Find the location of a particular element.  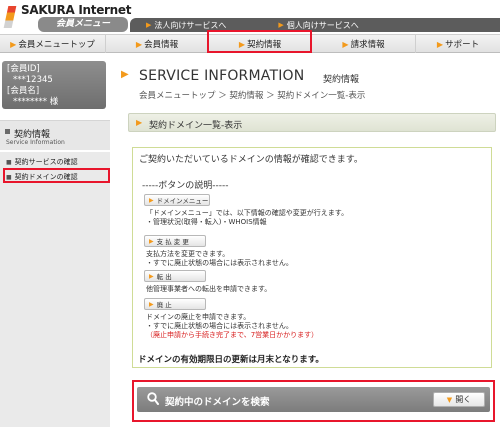

corporate-services-label: 法人向けサービスへ is located at coordinates (190, 25).